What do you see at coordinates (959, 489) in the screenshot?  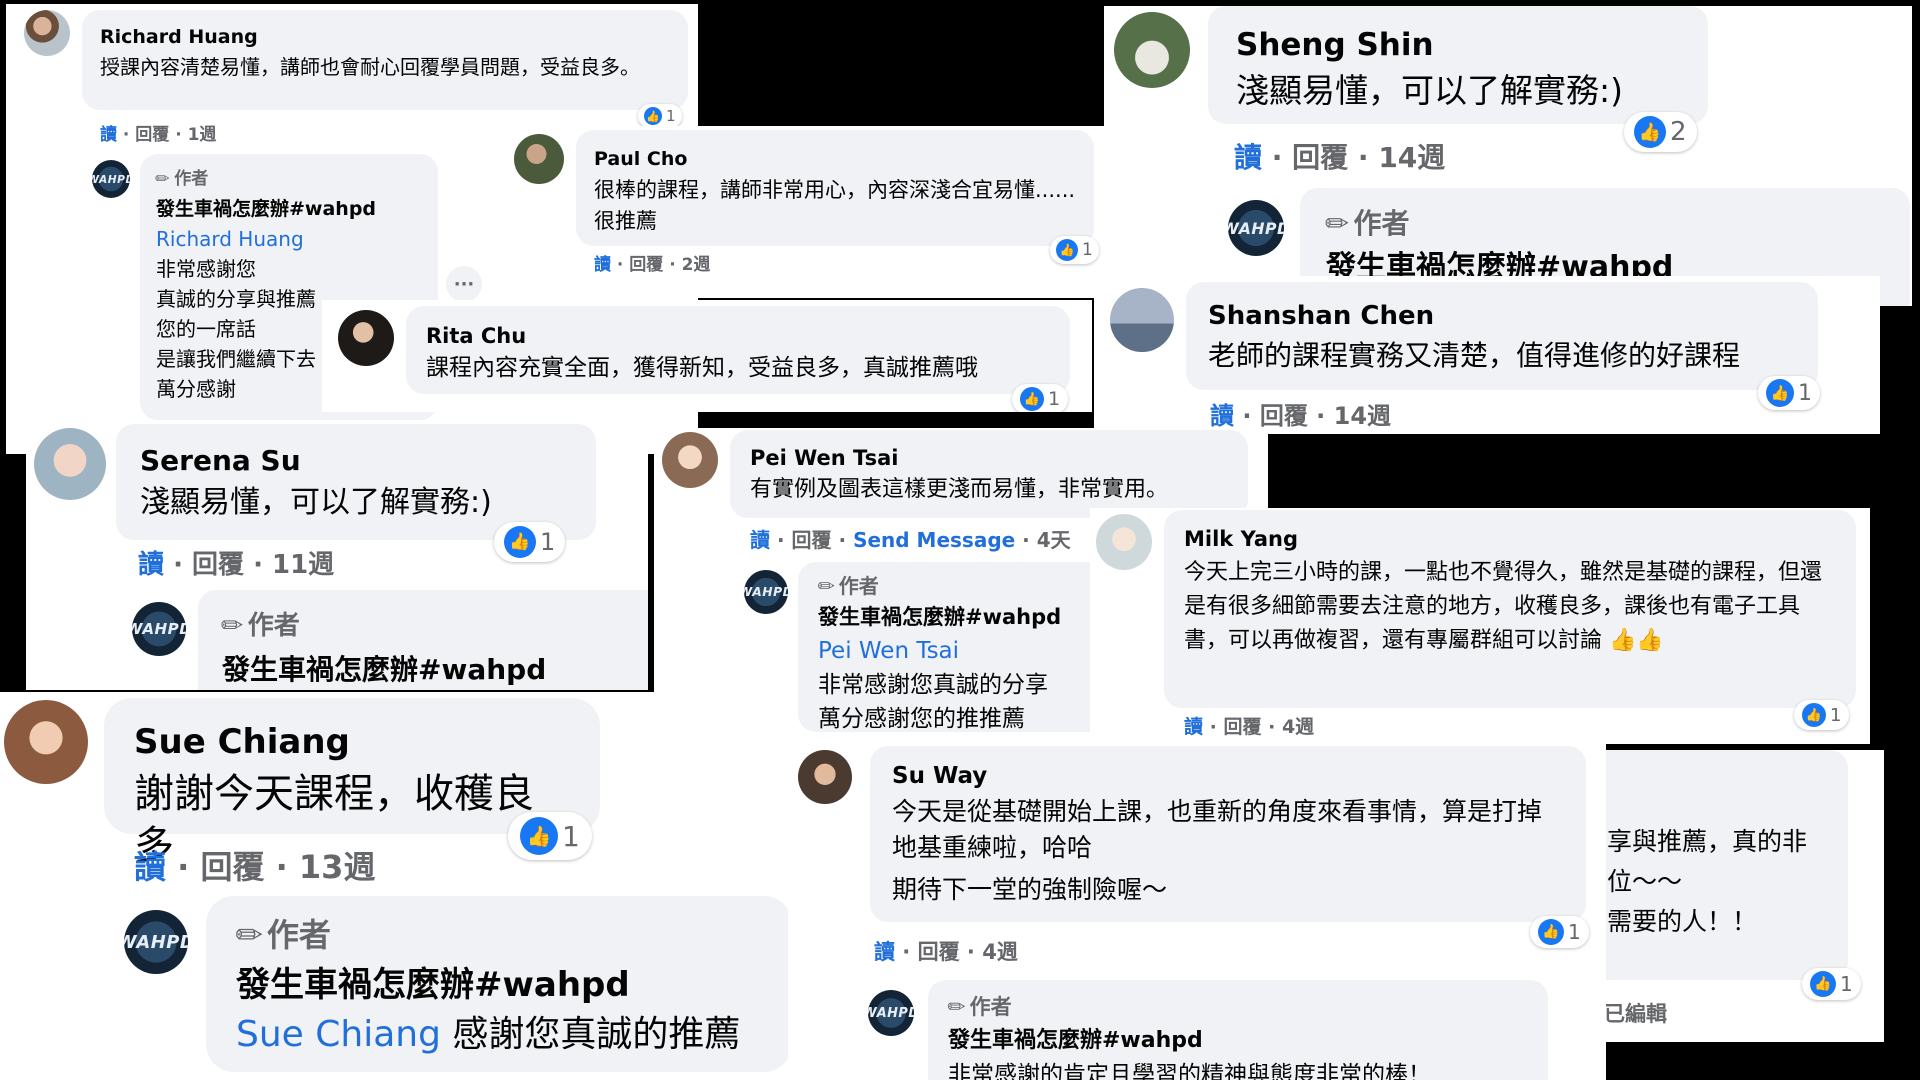 I see `comment-text: 有實例及圖表這樣更淺而易懂，非常實用。` at bounding box center [959, 489].